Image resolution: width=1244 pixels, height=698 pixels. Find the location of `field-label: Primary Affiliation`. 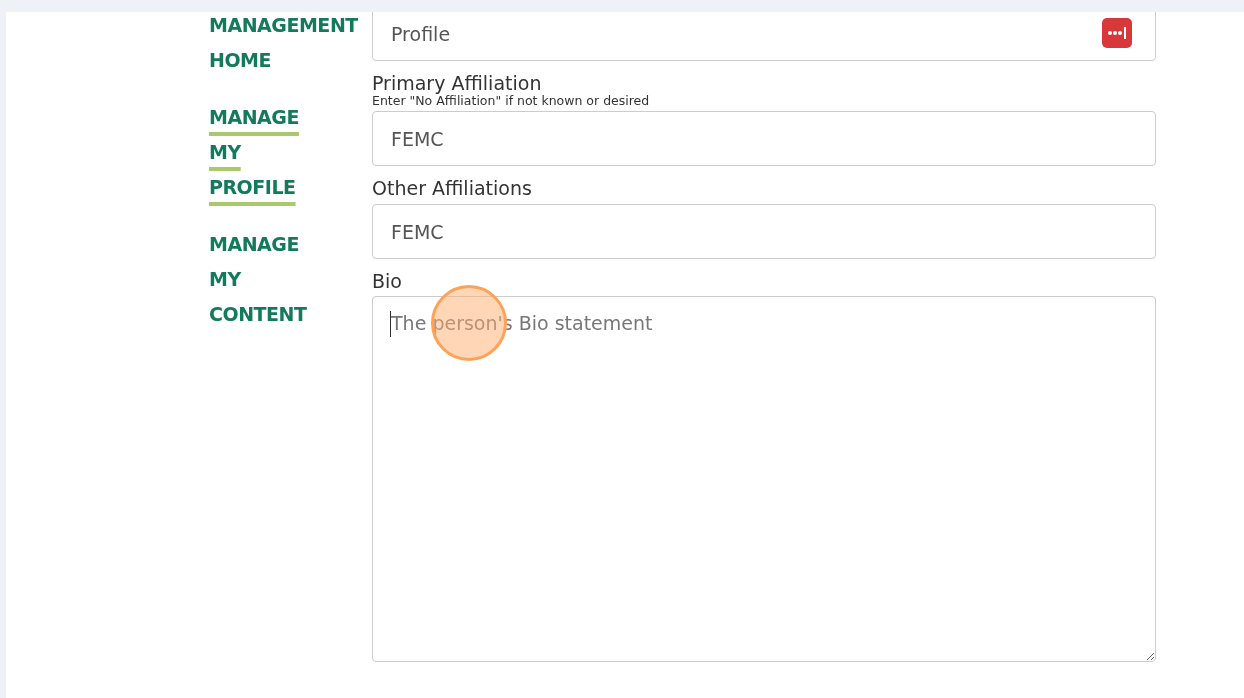

field-label: Primary Affiliation is located at coordinates (457, 83).